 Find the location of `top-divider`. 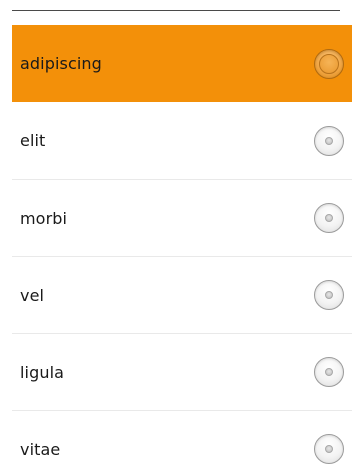

top-divider is located at coordinates (176, 10).